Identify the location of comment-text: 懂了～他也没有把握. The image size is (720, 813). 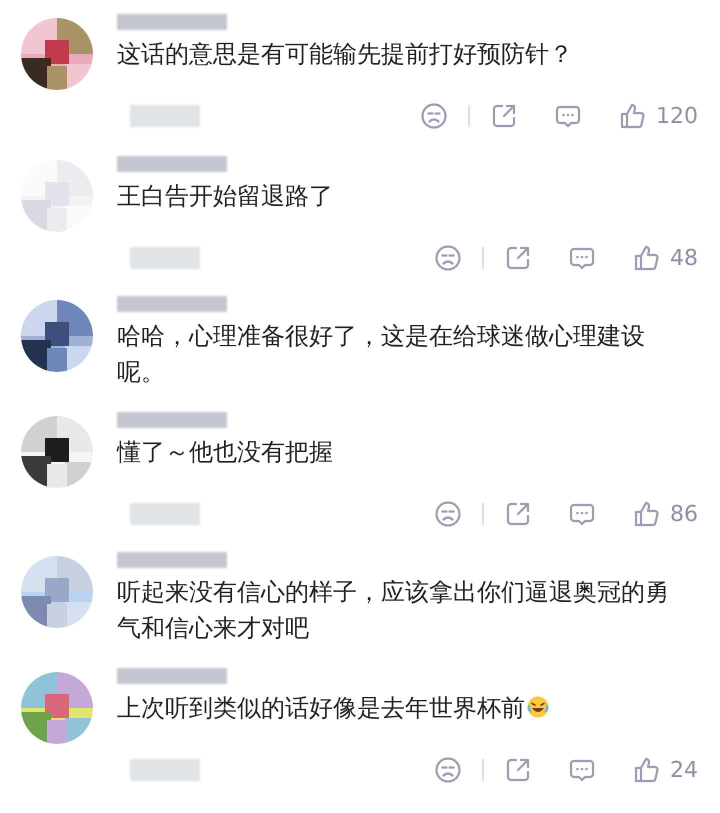
(225, 452).